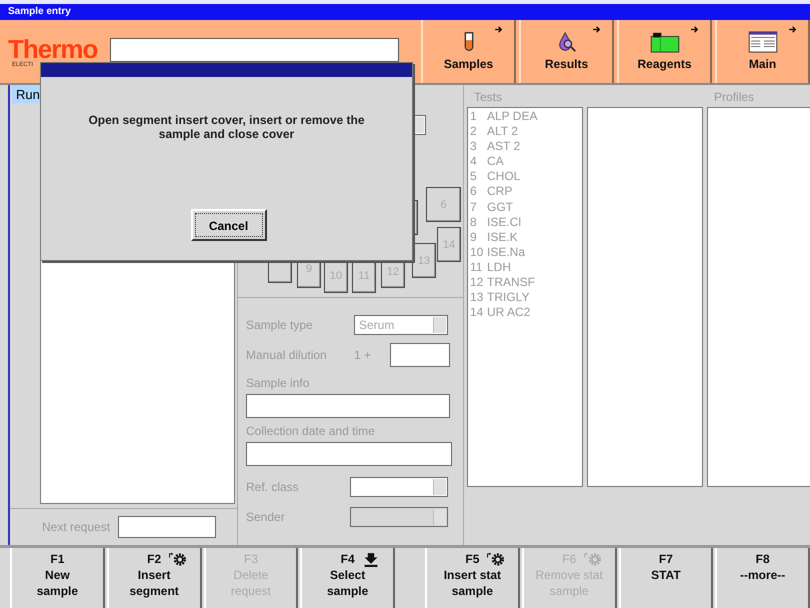 This screenshot has height=608, width=810. I want to click on test-item: 5 CHOL, so click(525, 176).